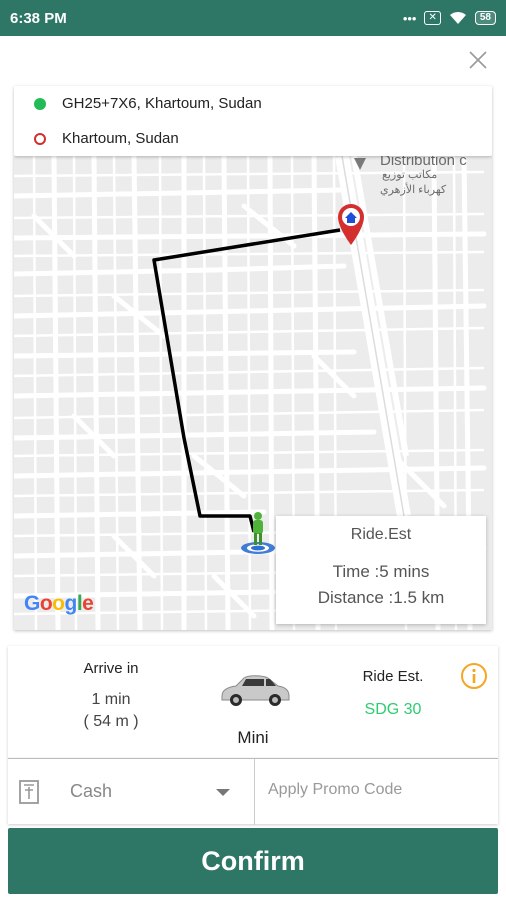 The height and width of the screenshot is (900, 506). Describe the element at coordinates (253, 861) in the screenshot. I see `confirm-button: Confirm` at that location.